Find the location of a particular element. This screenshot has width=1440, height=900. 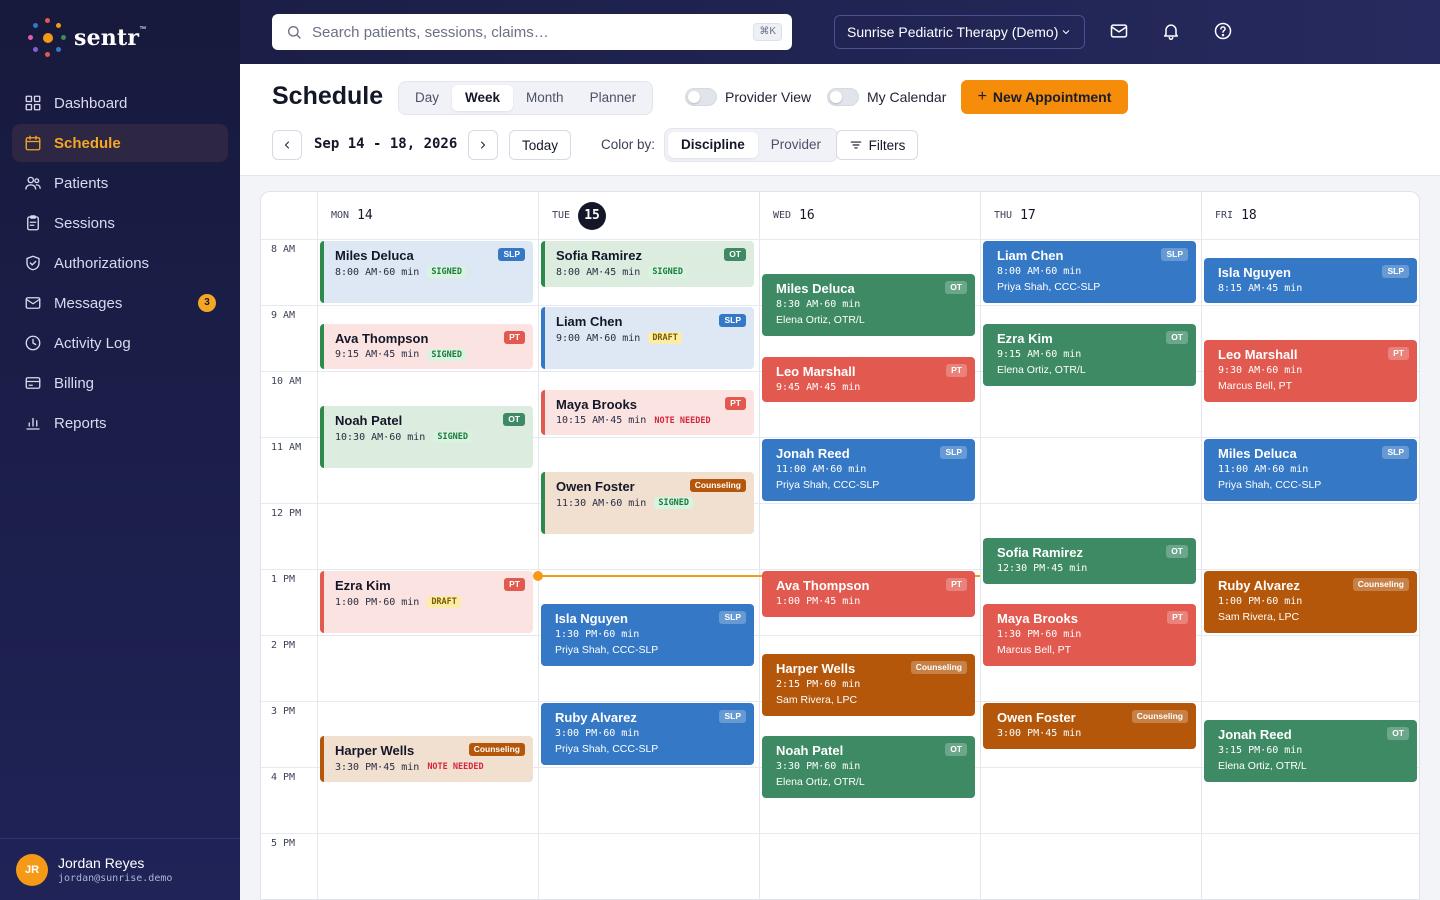

today-button: Today is located at coordinates (540, 145).